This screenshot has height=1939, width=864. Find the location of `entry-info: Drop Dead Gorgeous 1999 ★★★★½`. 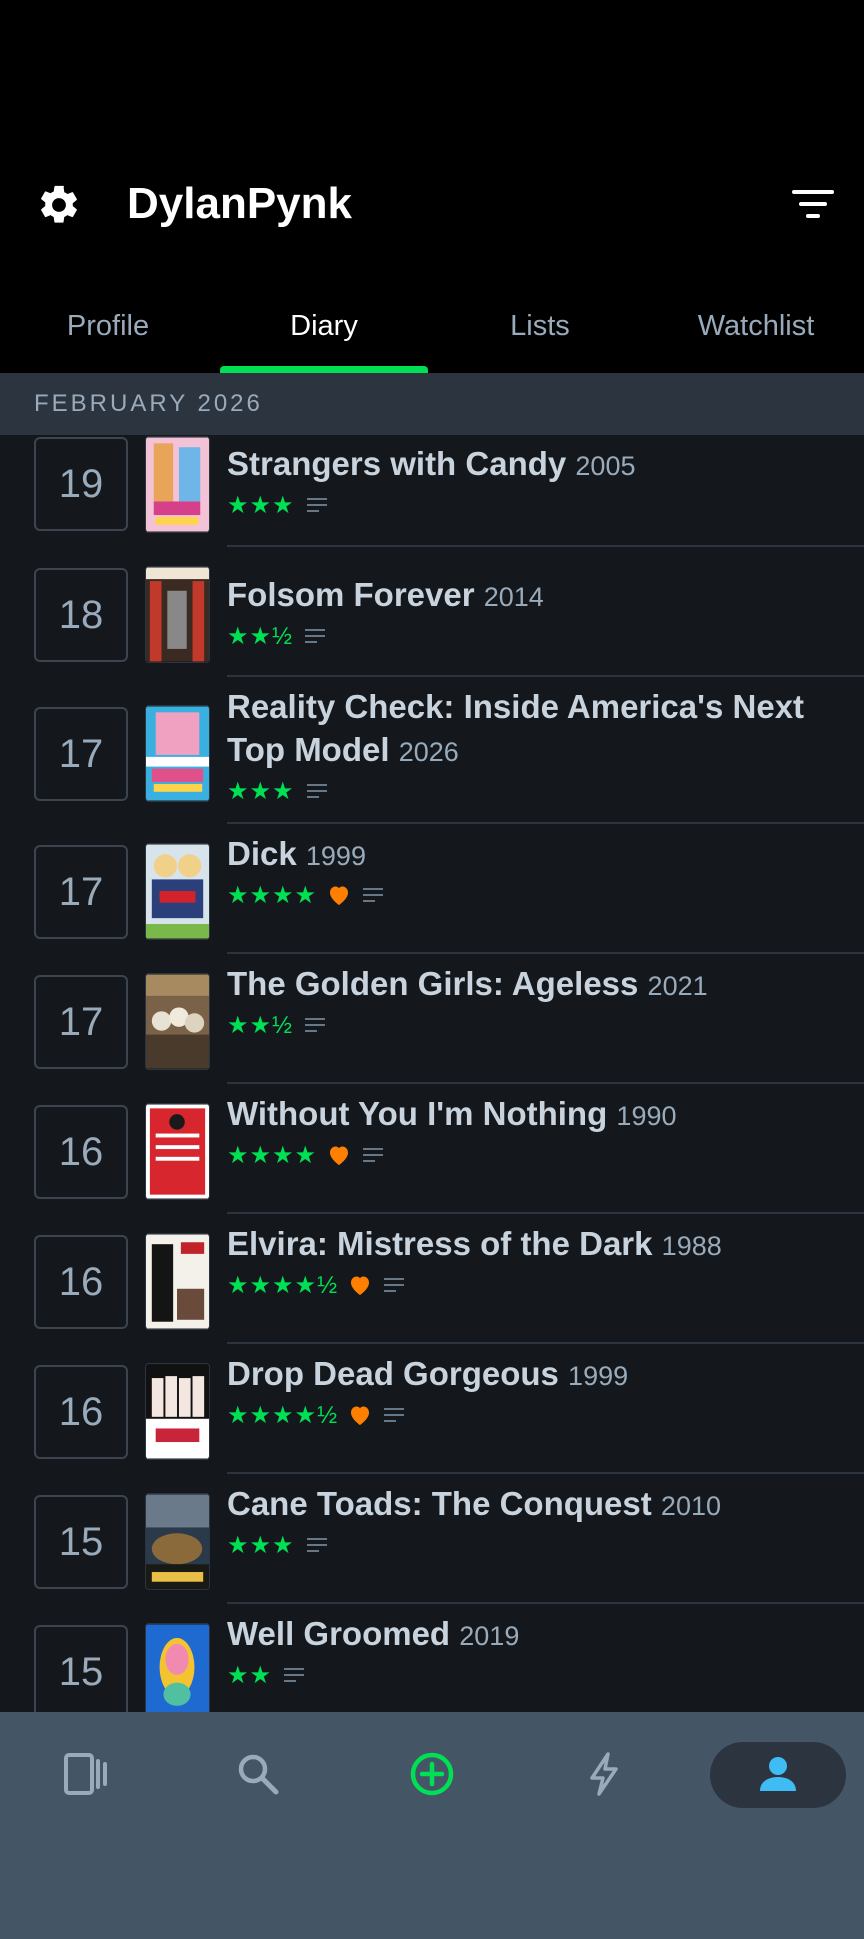

entry-info: Drop Dead Gorgeous 1999 ★★★★½ is located at coordinates (537, 1391).